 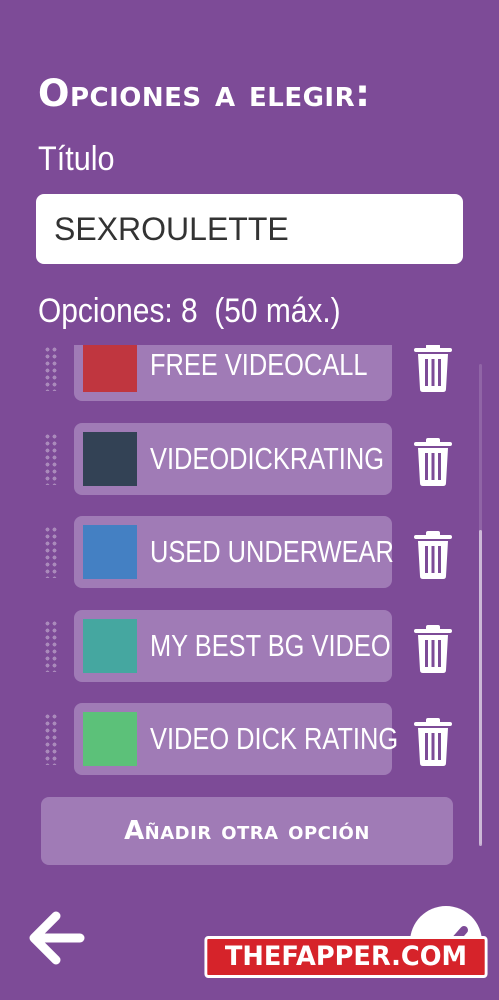 I want to click on watermark: THEFAPPER.COM, so click(x=346, y=957).